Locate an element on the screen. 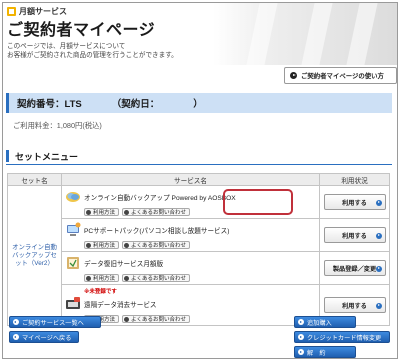 The image size is (400, 361). unregistered-badge: ※未登録です is located at coordinates (100, 292).